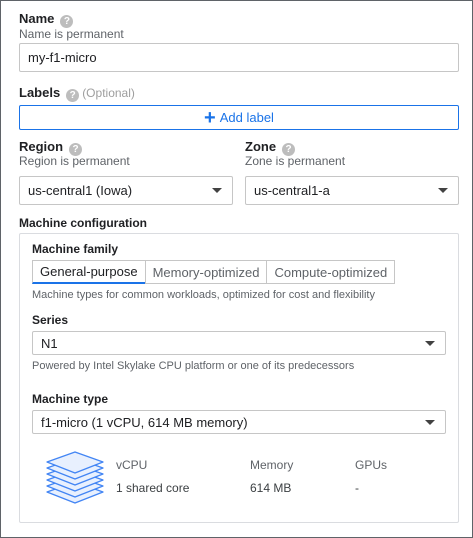 This screenshot has height=538, width=473. I want to click on name-heading: Name?, so click(46, 19).